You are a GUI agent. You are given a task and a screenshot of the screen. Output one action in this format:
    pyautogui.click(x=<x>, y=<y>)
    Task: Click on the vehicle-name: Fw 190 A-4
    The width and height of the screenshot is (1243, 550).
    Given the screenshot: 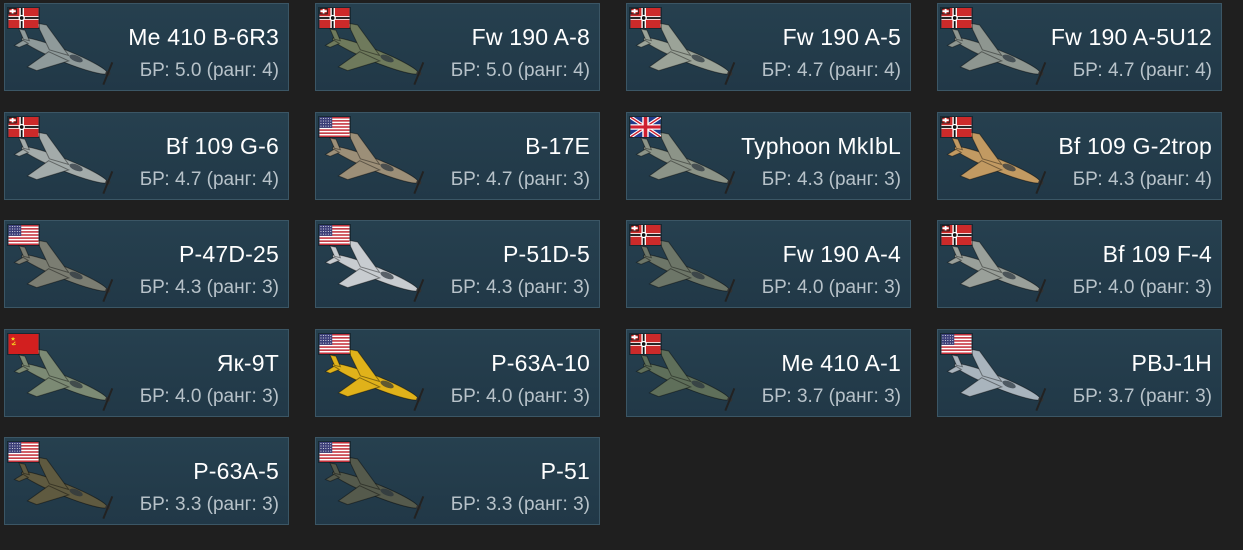 What is the action you would take?
    pyautogui.click(x=841, y=254)
    